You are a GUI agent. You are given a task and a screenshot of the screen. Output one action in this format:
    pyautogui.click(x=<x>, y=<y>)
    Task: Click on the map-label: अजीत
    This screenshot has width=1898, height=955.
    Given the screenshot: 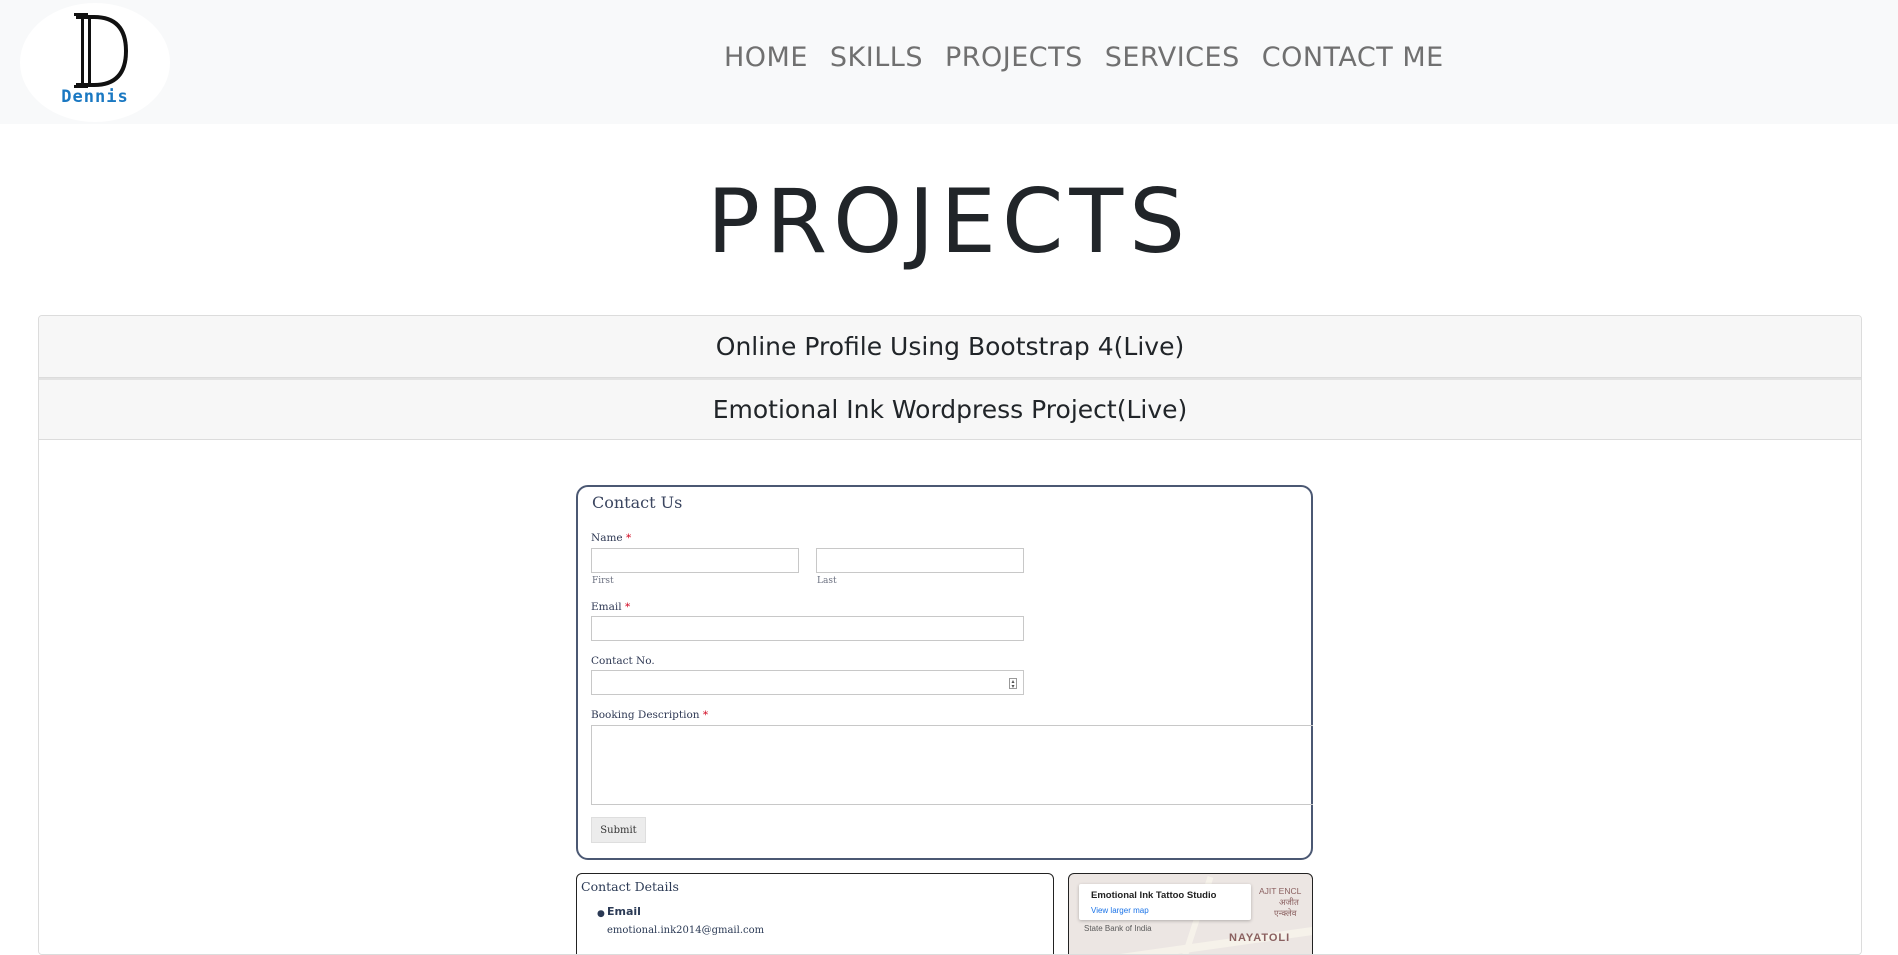 What is the action you would take?
    pyautogui.click(x=1289, y=902)
    